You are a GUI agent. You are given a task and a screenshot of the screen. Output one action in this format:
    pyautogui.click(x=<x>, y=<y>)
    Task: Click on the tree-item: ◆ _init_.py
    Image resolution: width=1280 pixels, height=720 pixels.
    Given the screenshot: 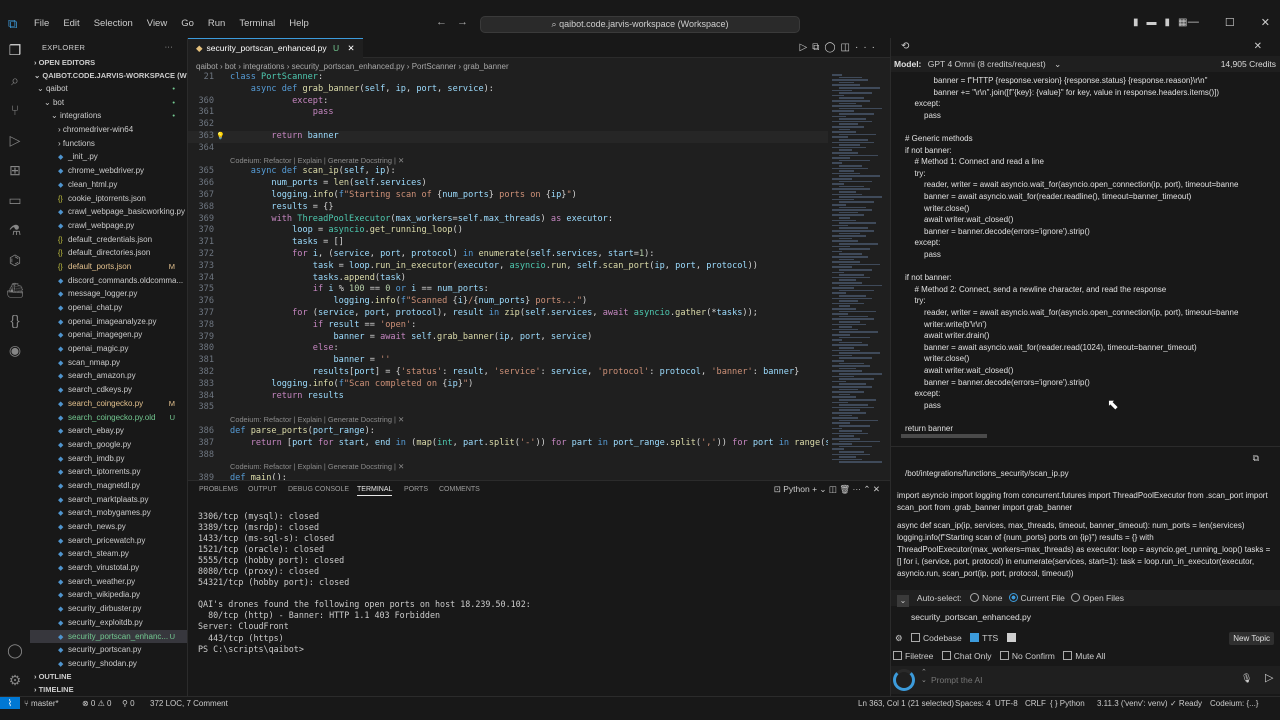 What is the action you would take?
    pyautogui.click(x=108, y=157)
    